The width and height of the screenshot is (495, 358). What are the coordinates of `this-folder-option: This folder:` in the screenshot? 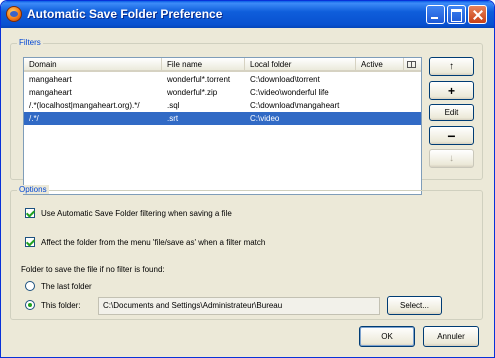 It's located at (53, 305).